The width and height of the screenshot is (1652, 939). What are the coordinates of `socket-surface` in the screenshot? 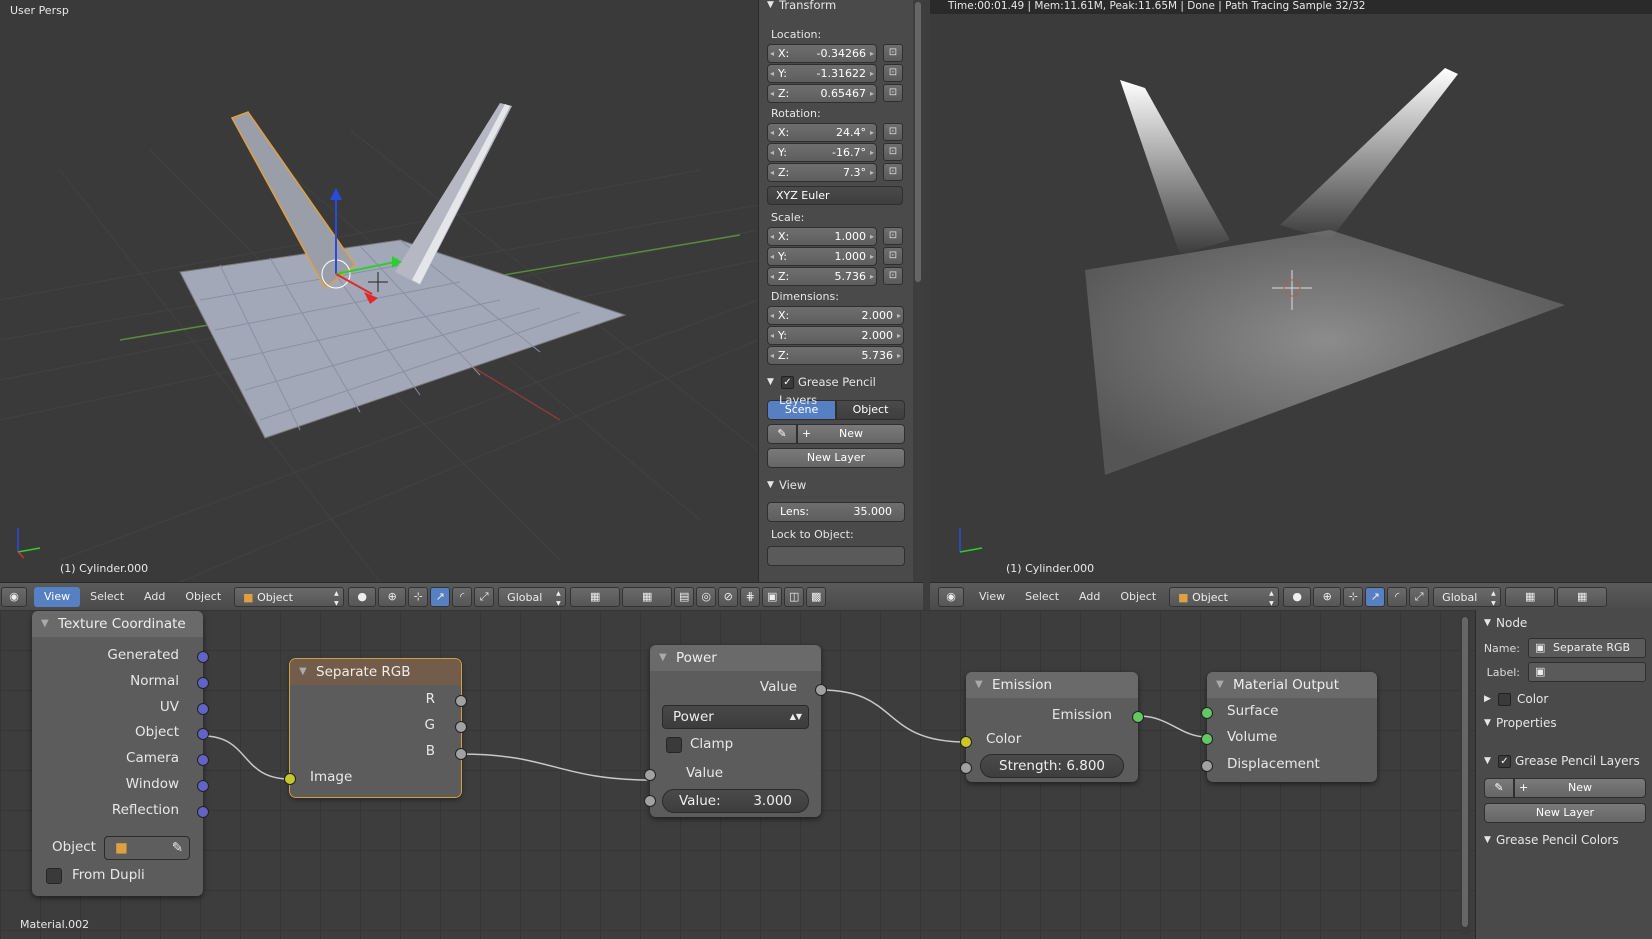 It's located at (1207, 713).